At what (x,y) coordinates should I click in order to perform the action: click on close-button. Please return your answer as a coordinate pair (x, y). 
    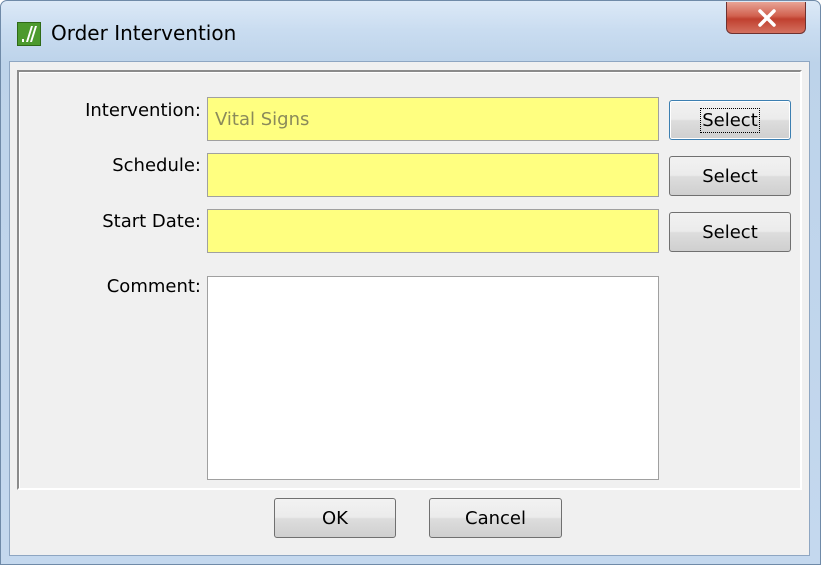
    Looking at the image, I should click on (766, 18).